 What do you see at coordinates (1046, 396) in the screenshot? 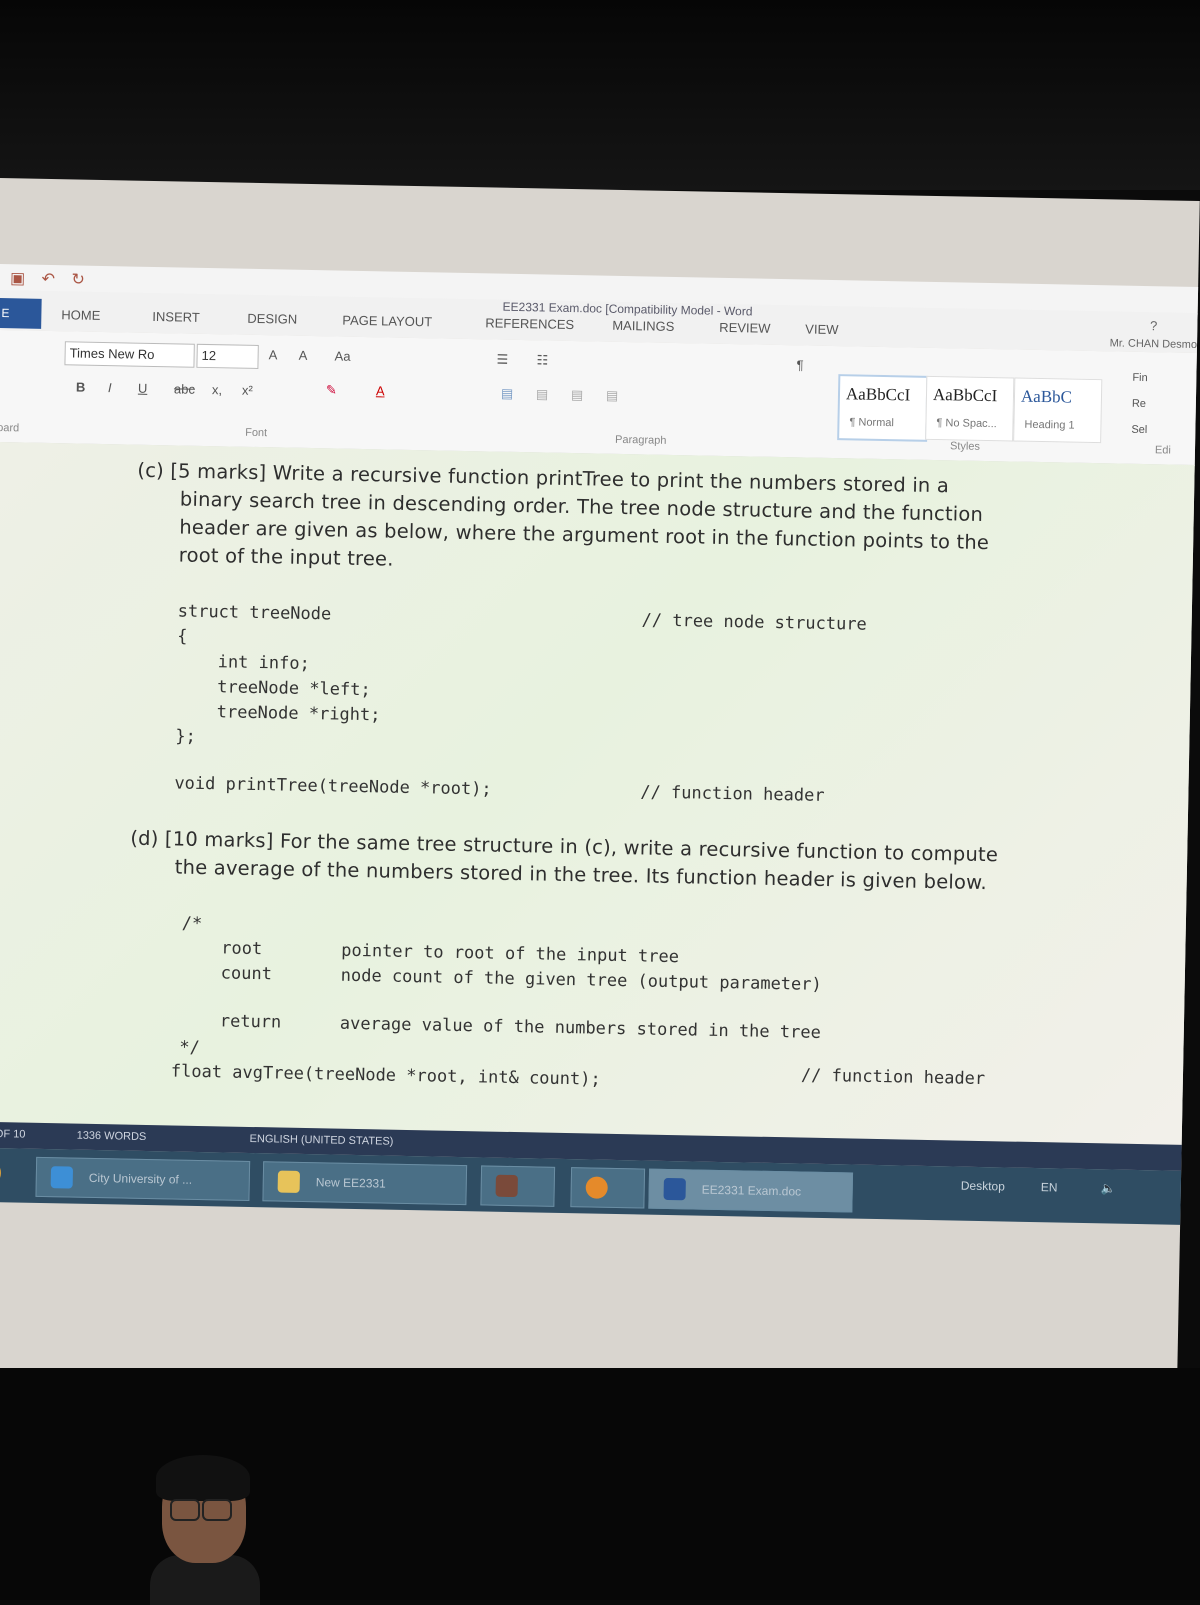
I see `style-sample: AaBbC` at bounding box center [1046, 396].